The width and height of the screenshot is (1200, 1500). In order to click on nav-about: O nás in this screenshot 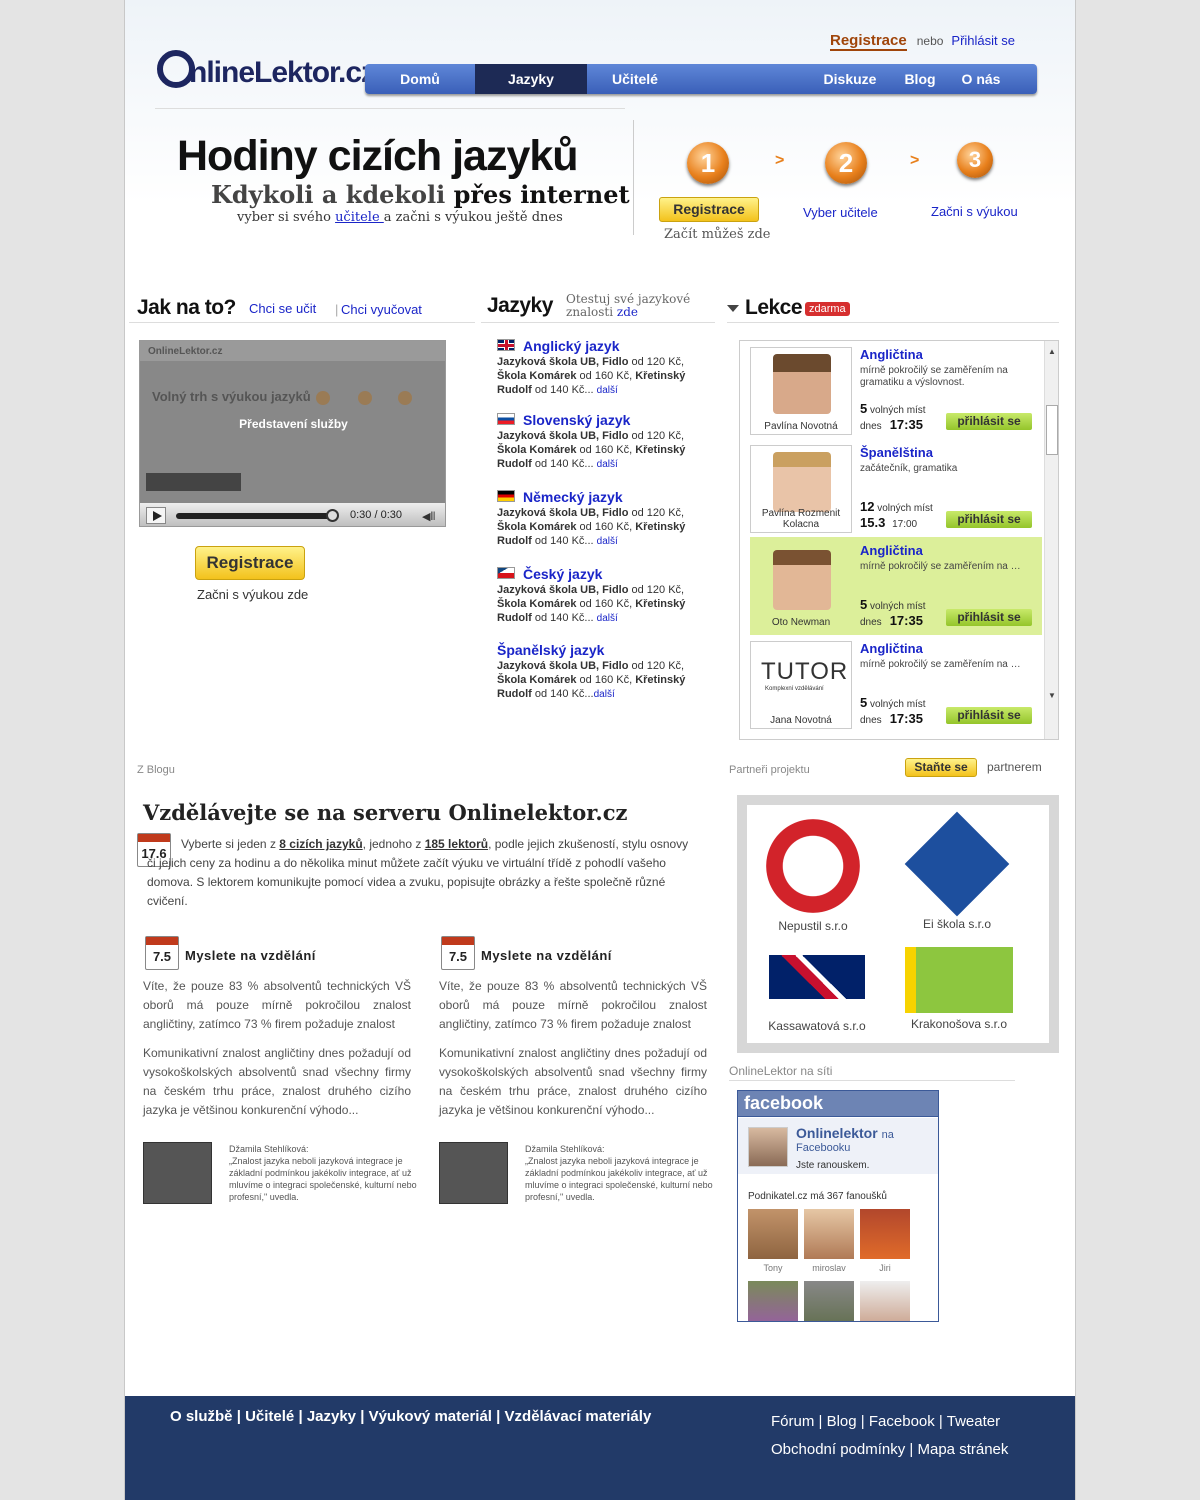, I will do `click(981, 79)`.